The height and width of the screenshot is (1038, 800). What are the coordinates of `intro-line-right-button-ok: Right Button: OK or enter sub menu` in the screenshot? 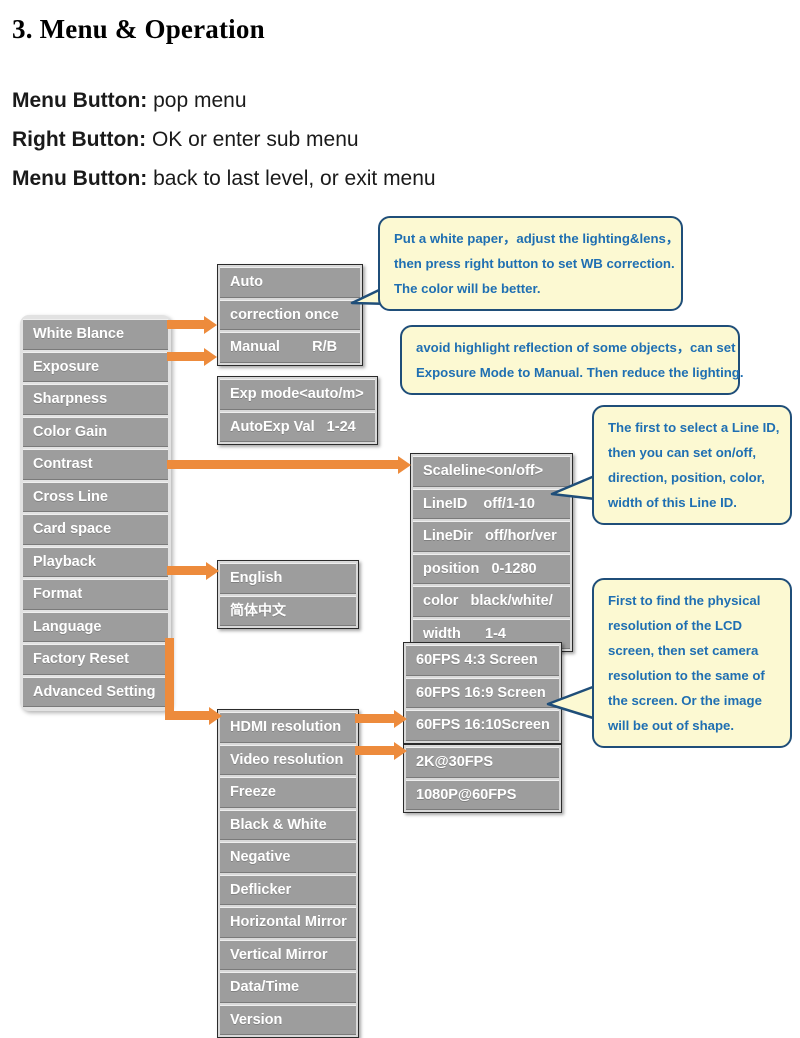 It's located at (185, 140).